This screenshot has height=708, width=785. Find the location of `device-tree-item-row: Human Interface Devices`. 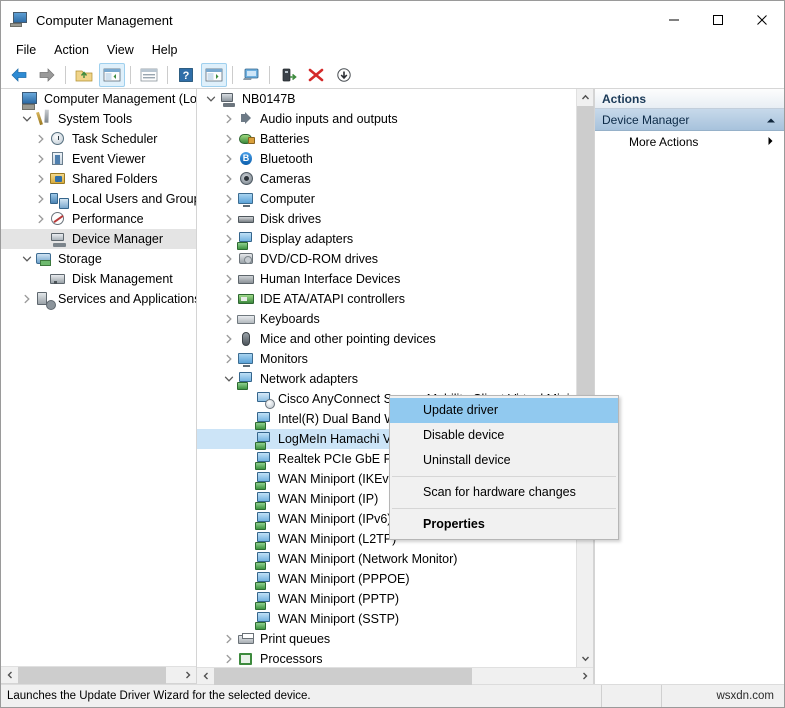

device-tree-item-row: Human Interface Devices is located at coordinates (386, 279).